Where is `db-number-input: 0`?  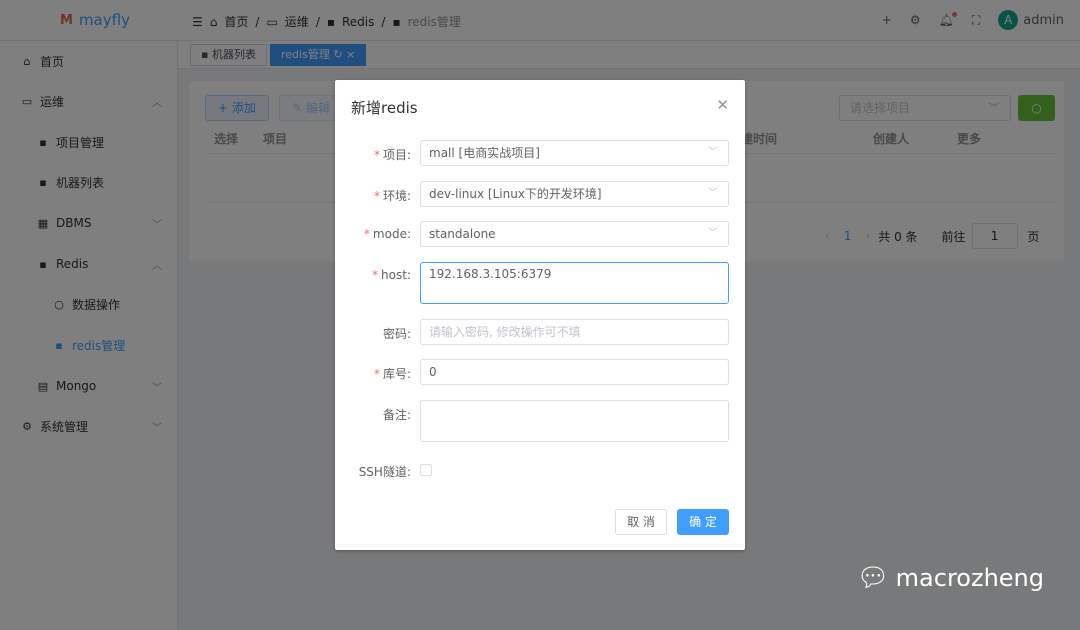 db-number-input: 0 is located at coordinates (574, 372).